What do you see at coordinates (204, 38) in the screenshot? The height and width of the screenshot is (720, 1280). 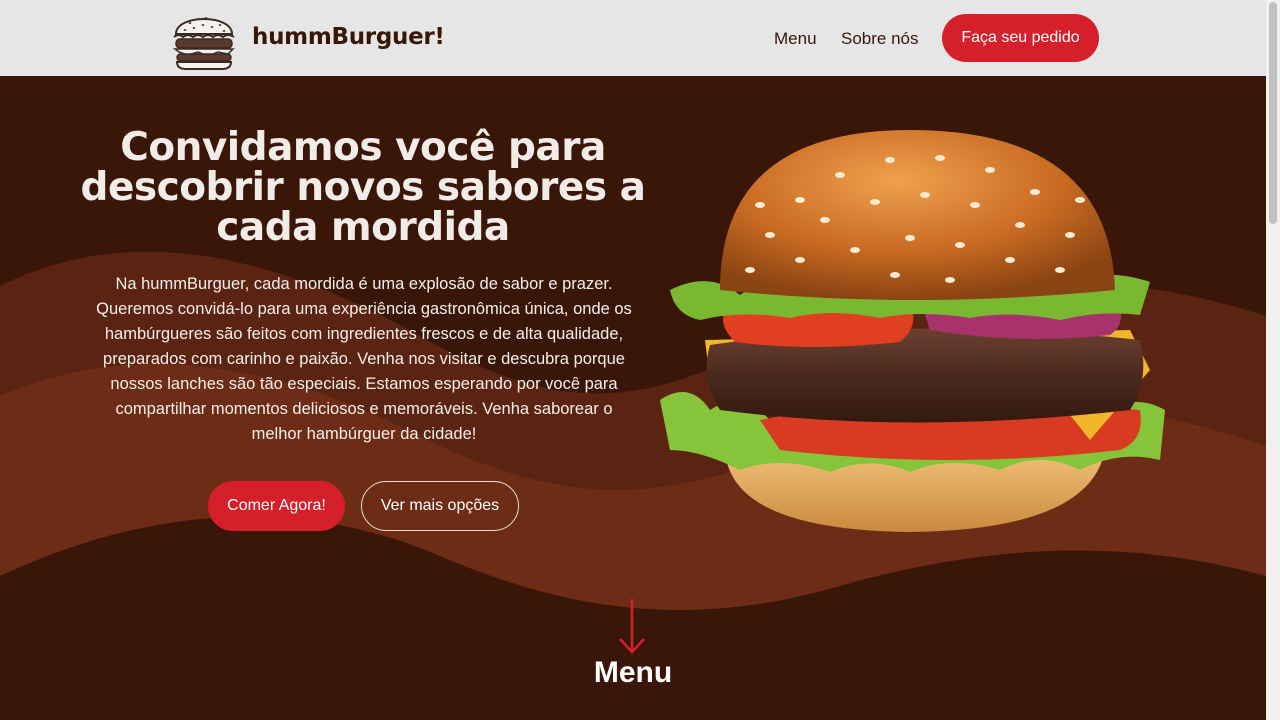 I see `burger-logo-icon` at bounding box center [204, 38].